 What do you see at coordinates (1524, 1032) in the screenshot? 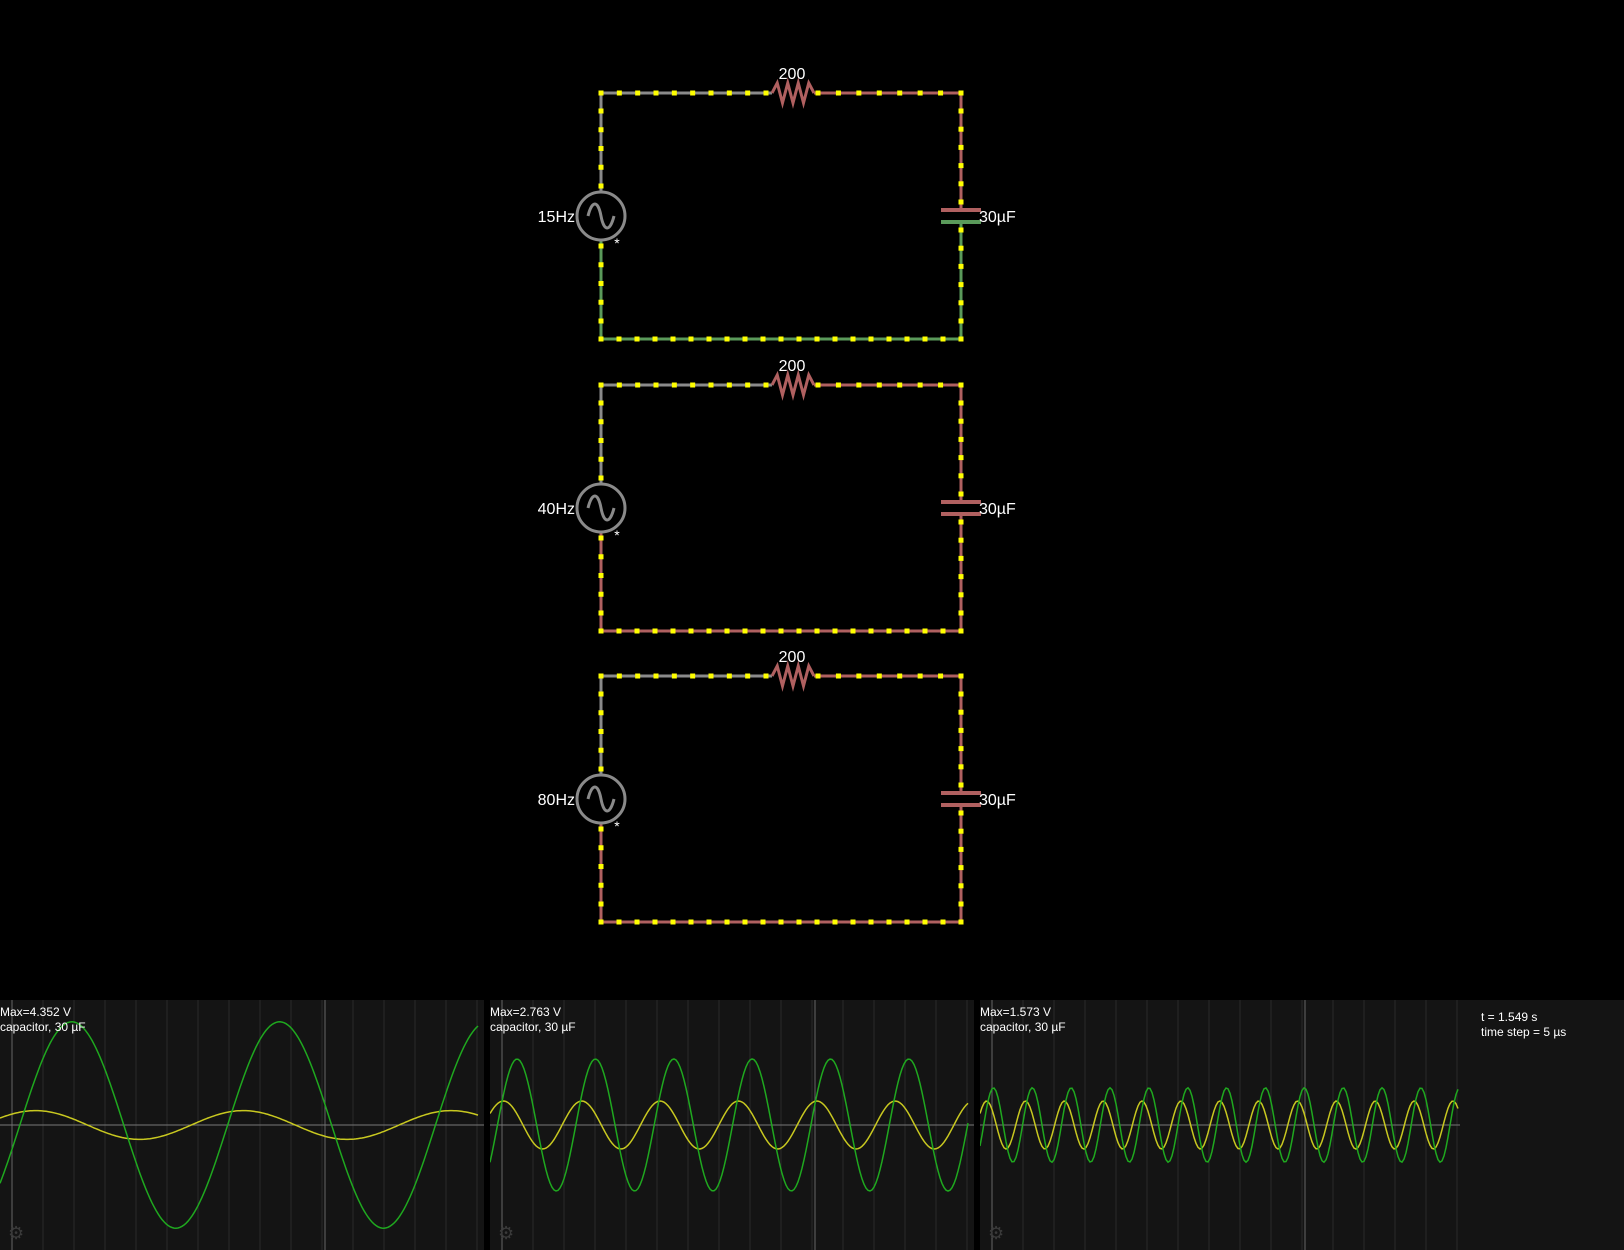
I see `sim-time-step: time step = 5 µs` at bounding box center [1524, 1032].